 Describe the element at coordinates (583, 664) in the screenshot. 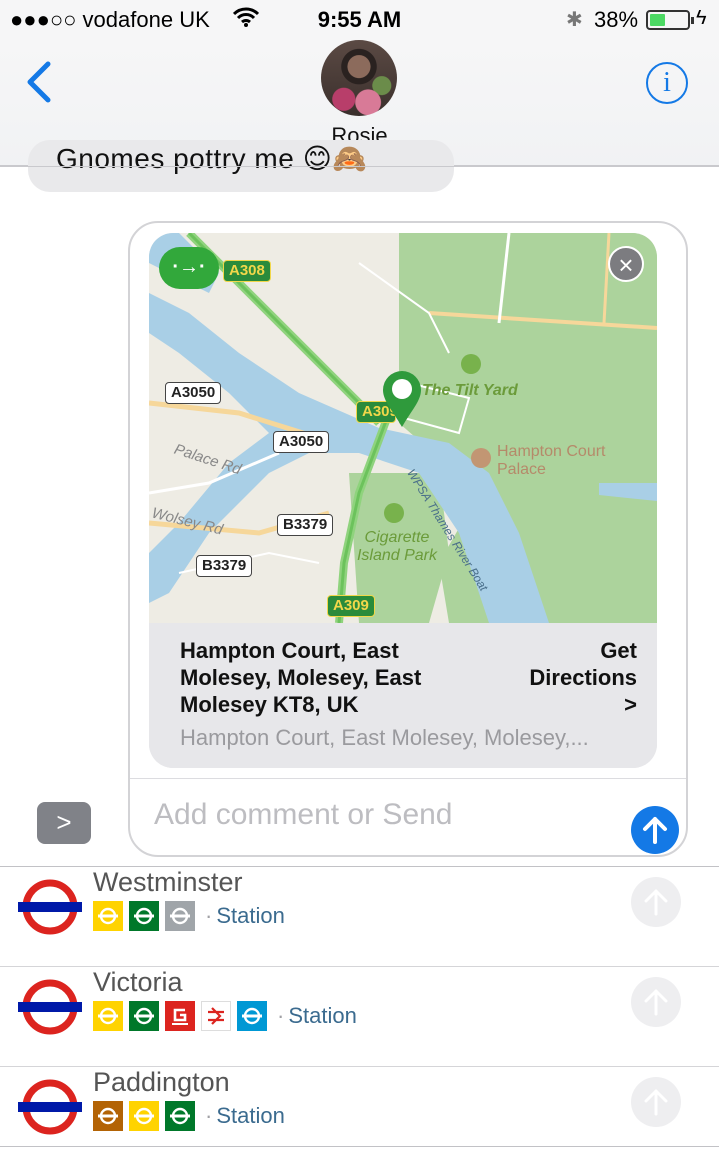

I see `get-directions-label: Get Directions` at that location.